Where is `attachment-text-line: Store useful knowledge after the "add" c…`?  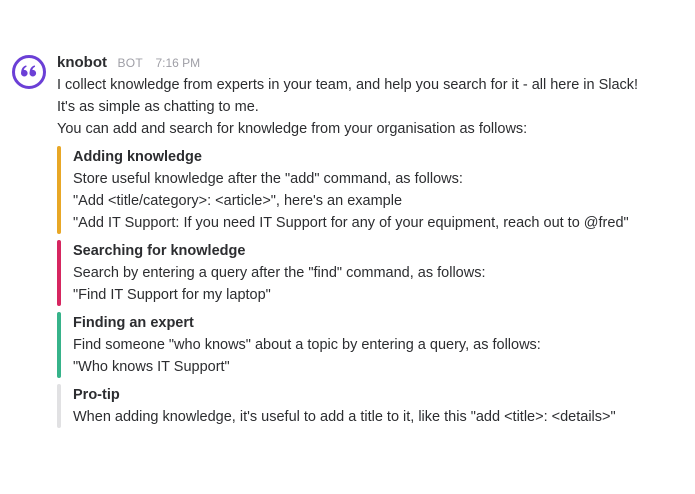 attachment-text-line: Store useful knowledge after the "add" c… is located at coordinates (268, 179).